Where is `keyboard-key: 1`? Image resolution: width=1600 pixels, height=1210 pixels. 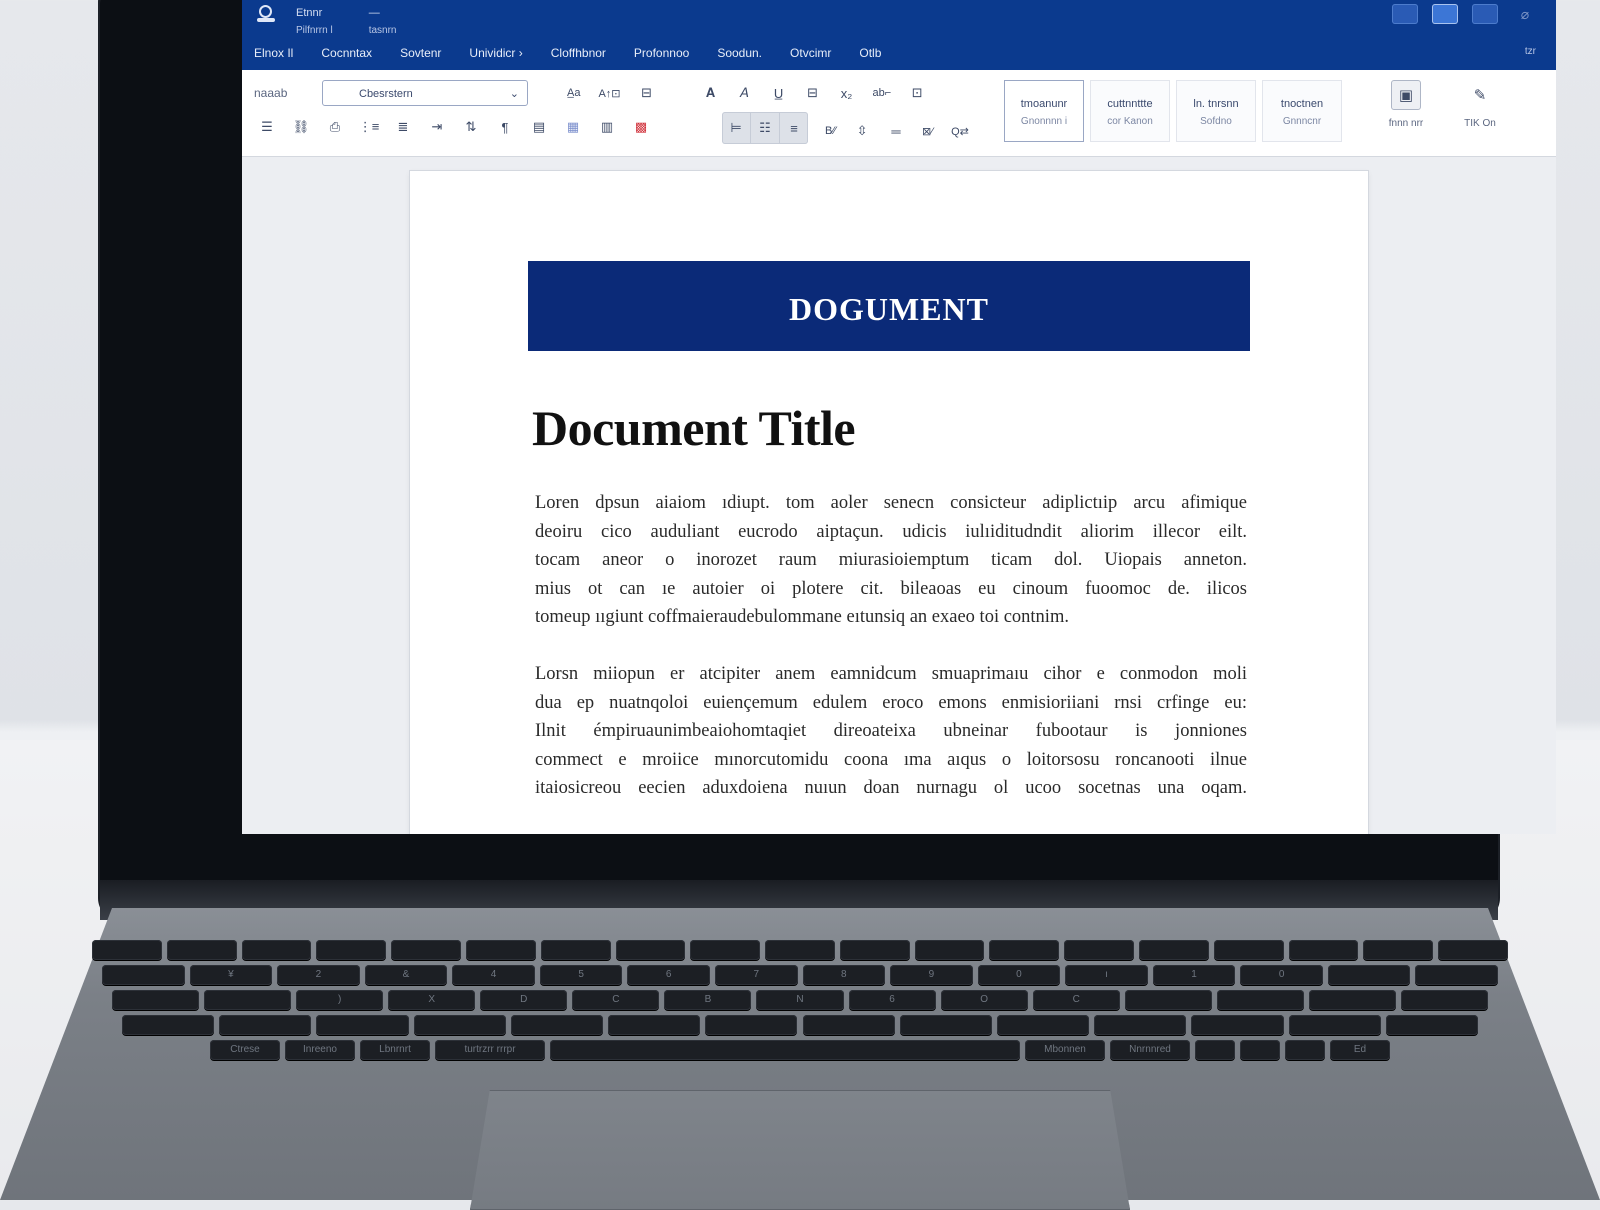 keyboard-key: 1 is located at coordinates (1194, 975).